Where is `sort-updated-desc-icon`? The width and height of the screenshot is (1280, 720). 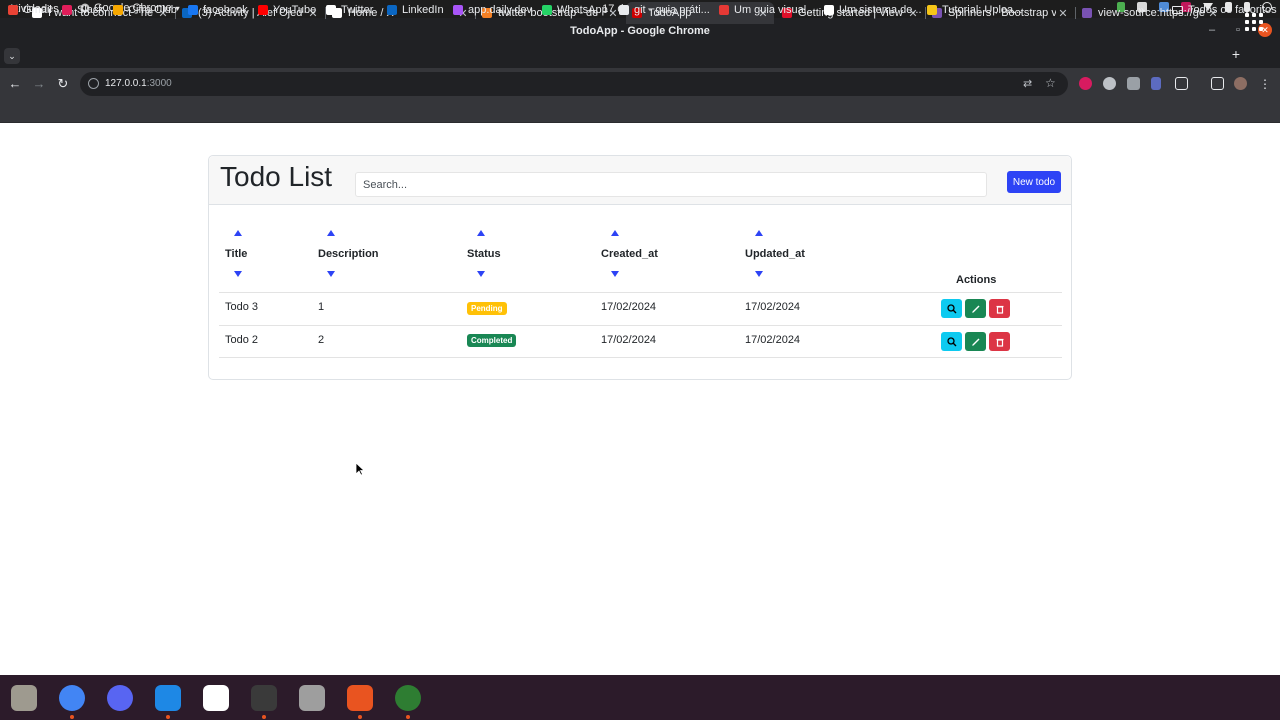
sort-updated-desc-icon is located at coordinates (759, 274).